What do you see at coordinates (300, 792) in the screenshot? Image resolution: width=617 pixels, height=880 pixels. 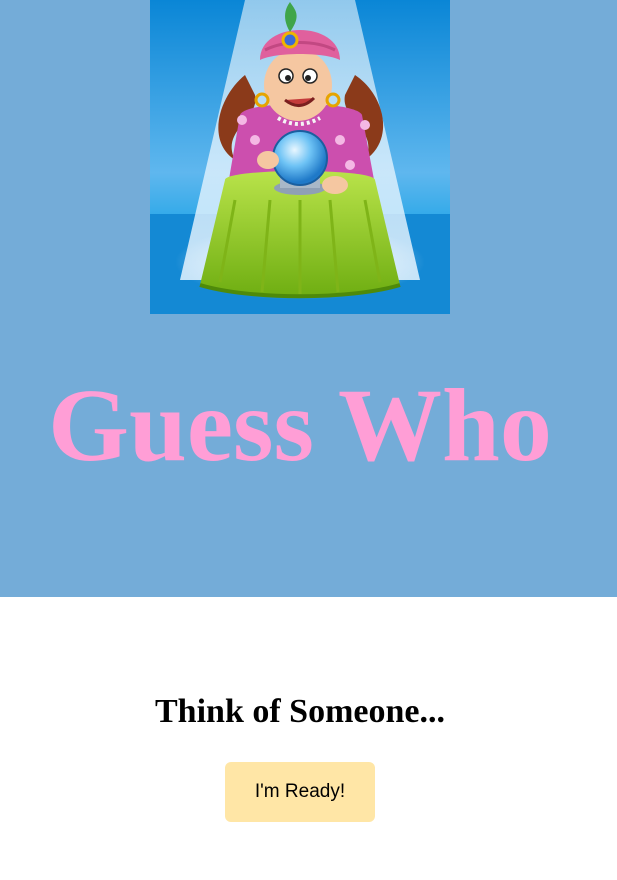 I see `ready-button: I'm Ready!` at bounding box center [300, 792].